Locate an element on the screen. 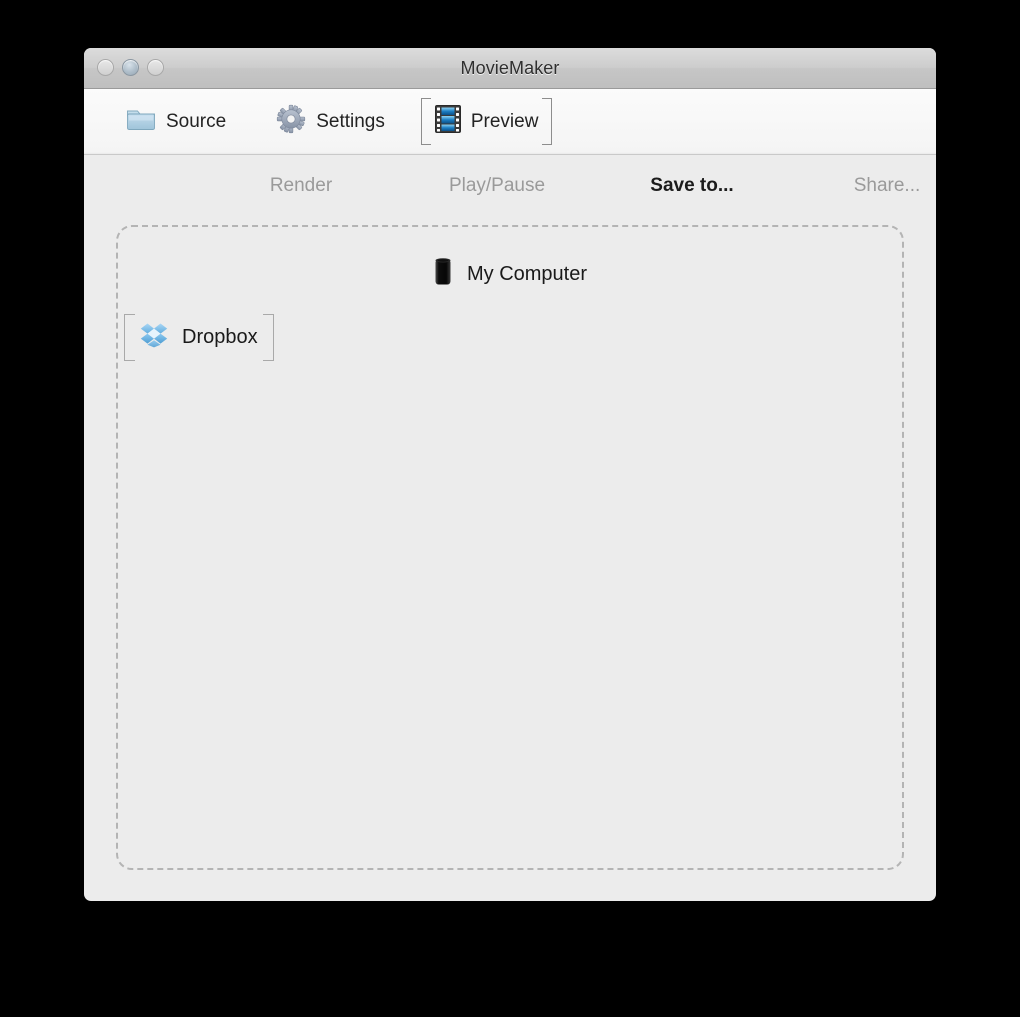  window-title: MovieMaker is located at coordinates (510, 68).